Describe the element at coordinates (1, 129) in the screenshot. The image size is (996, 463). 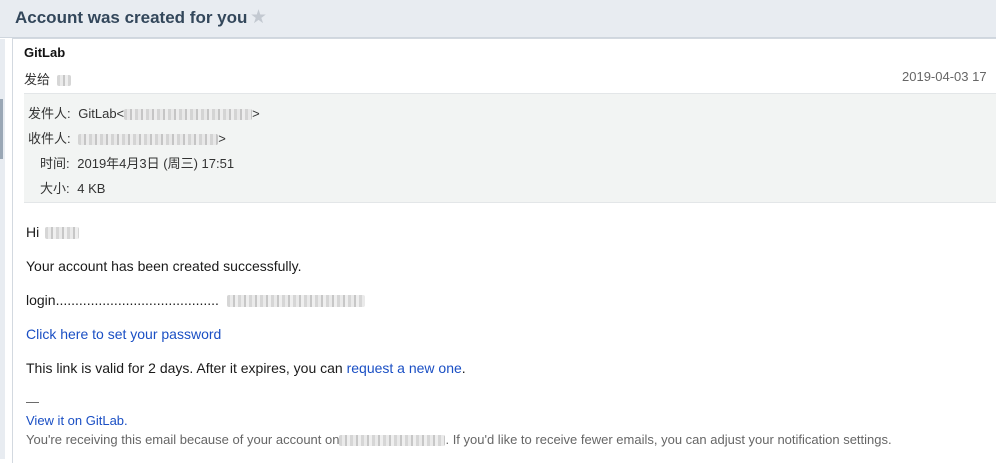
I see `scroll-marker` at that location.